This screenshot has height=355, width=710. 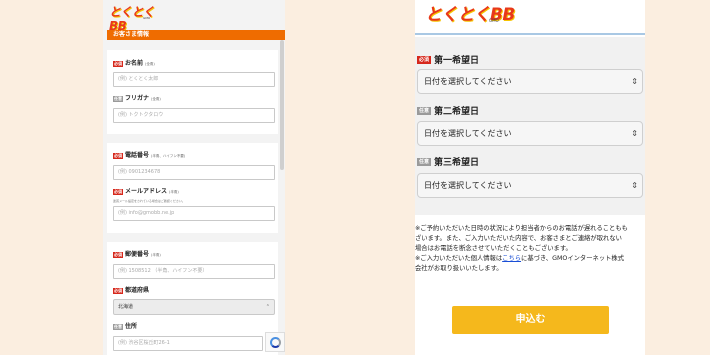 I want to click on note-line: ※ご予約いただいた日時の状況により担当者からのお電話が遅れることもも, so click(x=521, y=228).